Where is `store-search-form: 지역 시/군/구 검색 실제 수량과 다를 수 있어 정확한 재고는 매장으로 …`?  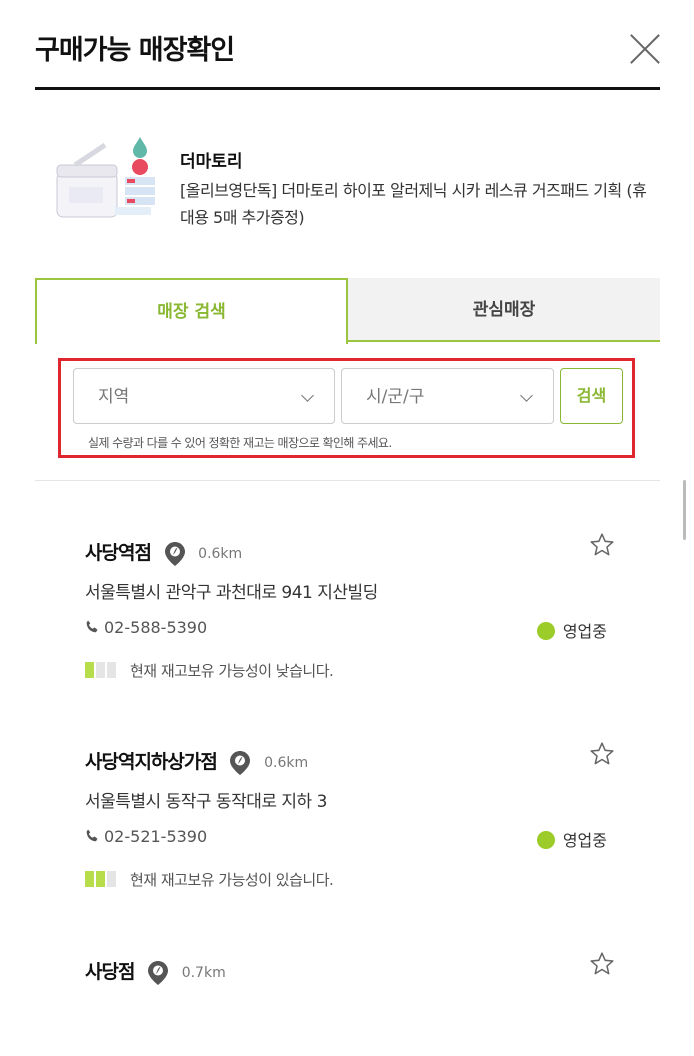 store-search-form: 지역 시/군/구 검색 실제 수량과 다를 수 있어 정확한 재고는 매장으로 … is located at coordinates (346, 408).